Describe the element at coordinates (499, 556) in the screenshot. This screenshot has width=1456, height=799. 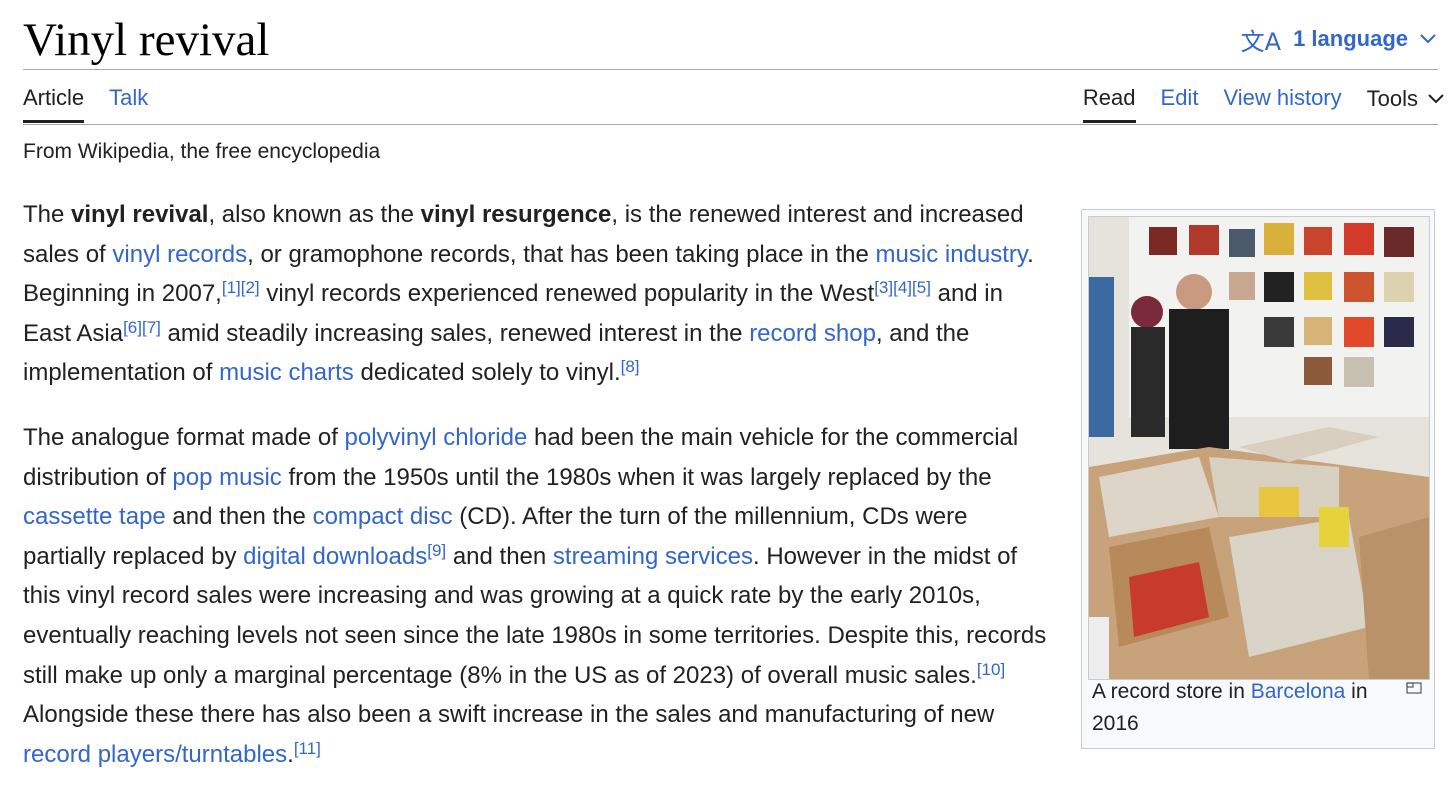
I see `text: and then` at that location.